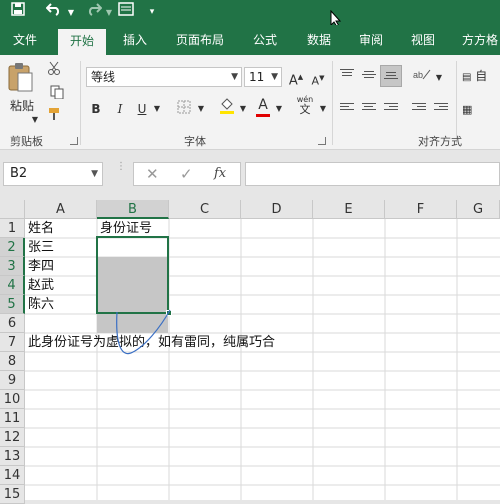 This screenshot has width=500, height=504. I want to click on align-left-icon, so click(347, 108).